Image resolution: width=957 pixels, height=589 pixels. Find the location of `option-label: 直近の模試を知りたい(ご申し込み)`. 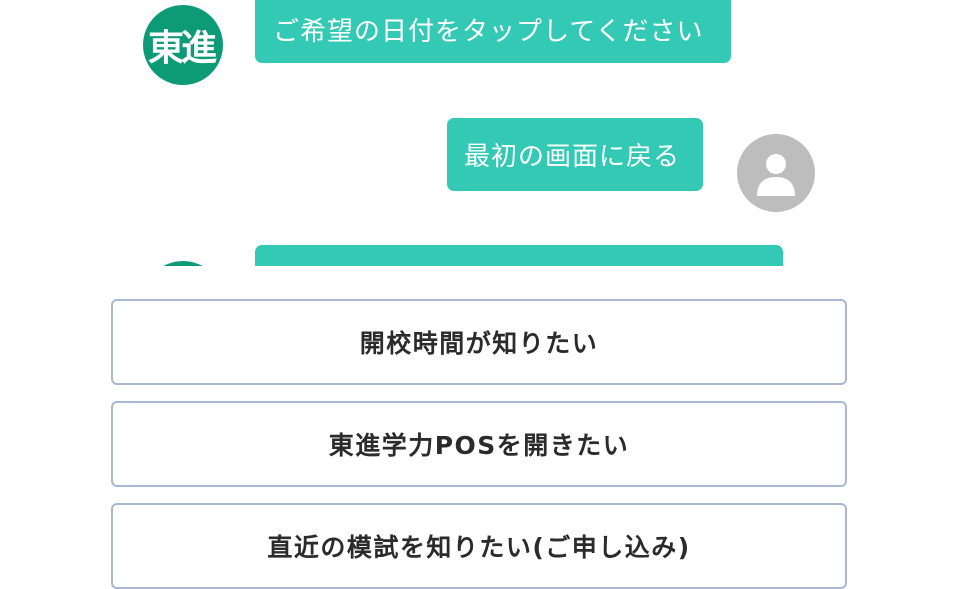

option-label: 直近の模試を知りたい(ご申し込み) is located at coordinates (479, 547).